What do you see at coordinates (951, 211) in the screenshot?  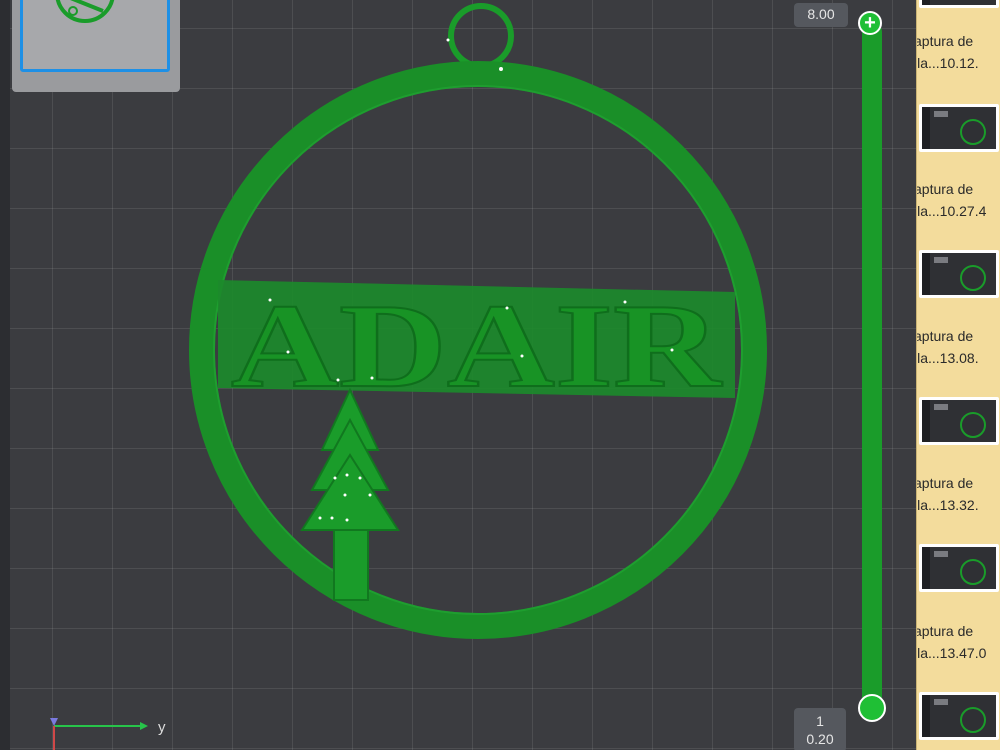 I see `file-name-line2: lla...10.27.4` at bounding box center [951, 211].